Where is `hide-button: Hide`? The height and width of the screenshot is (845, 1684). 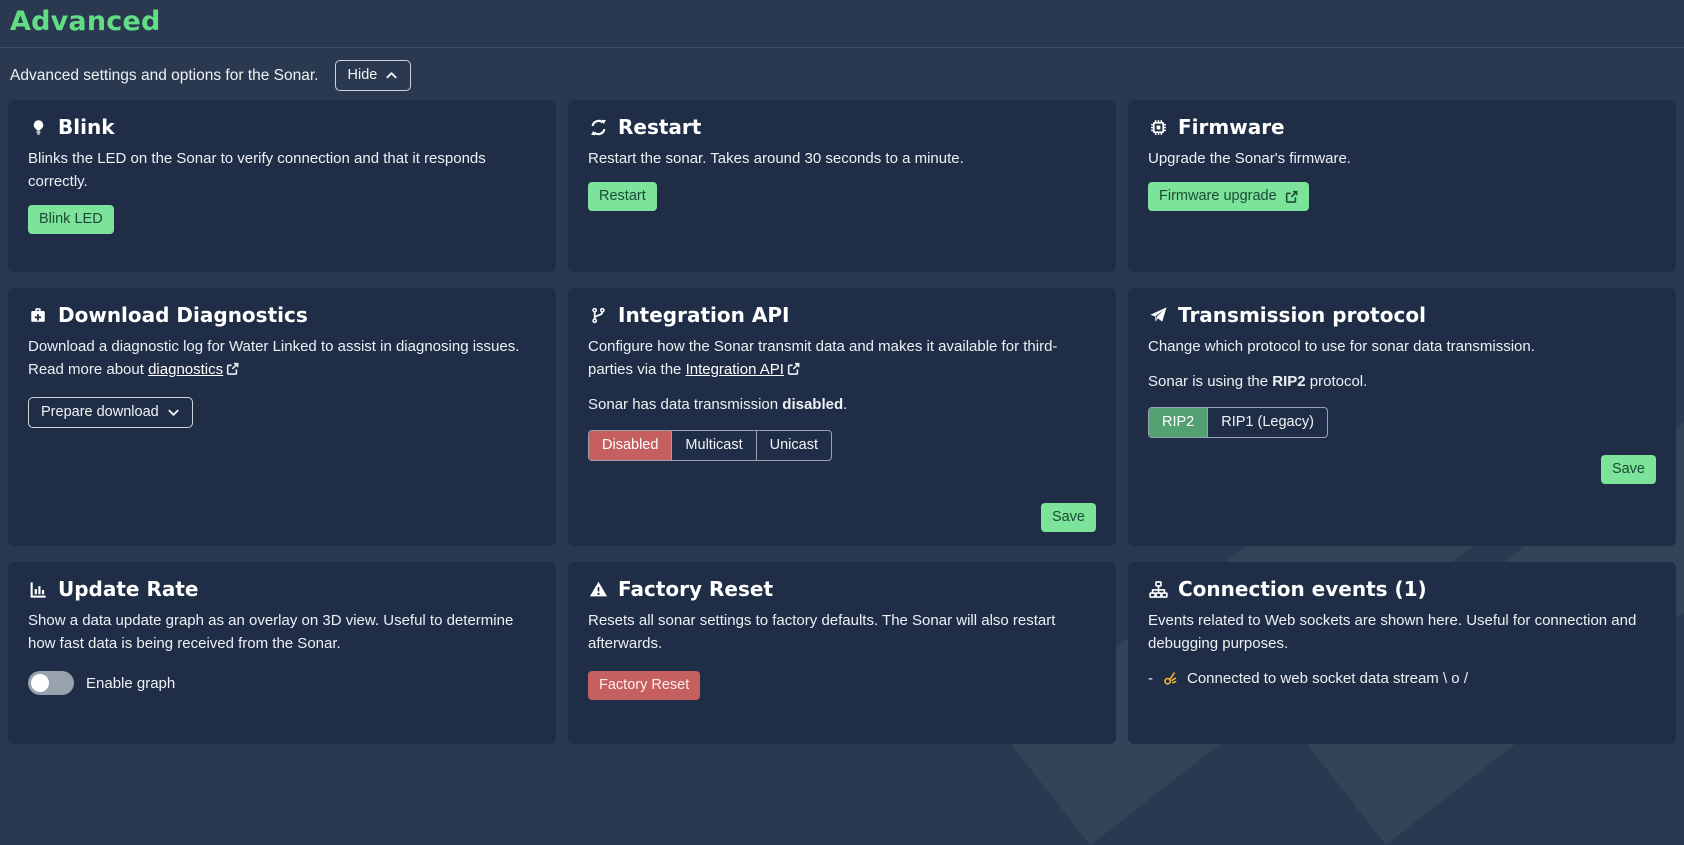
hide-button: Hide is located at coordinates (373, 75).